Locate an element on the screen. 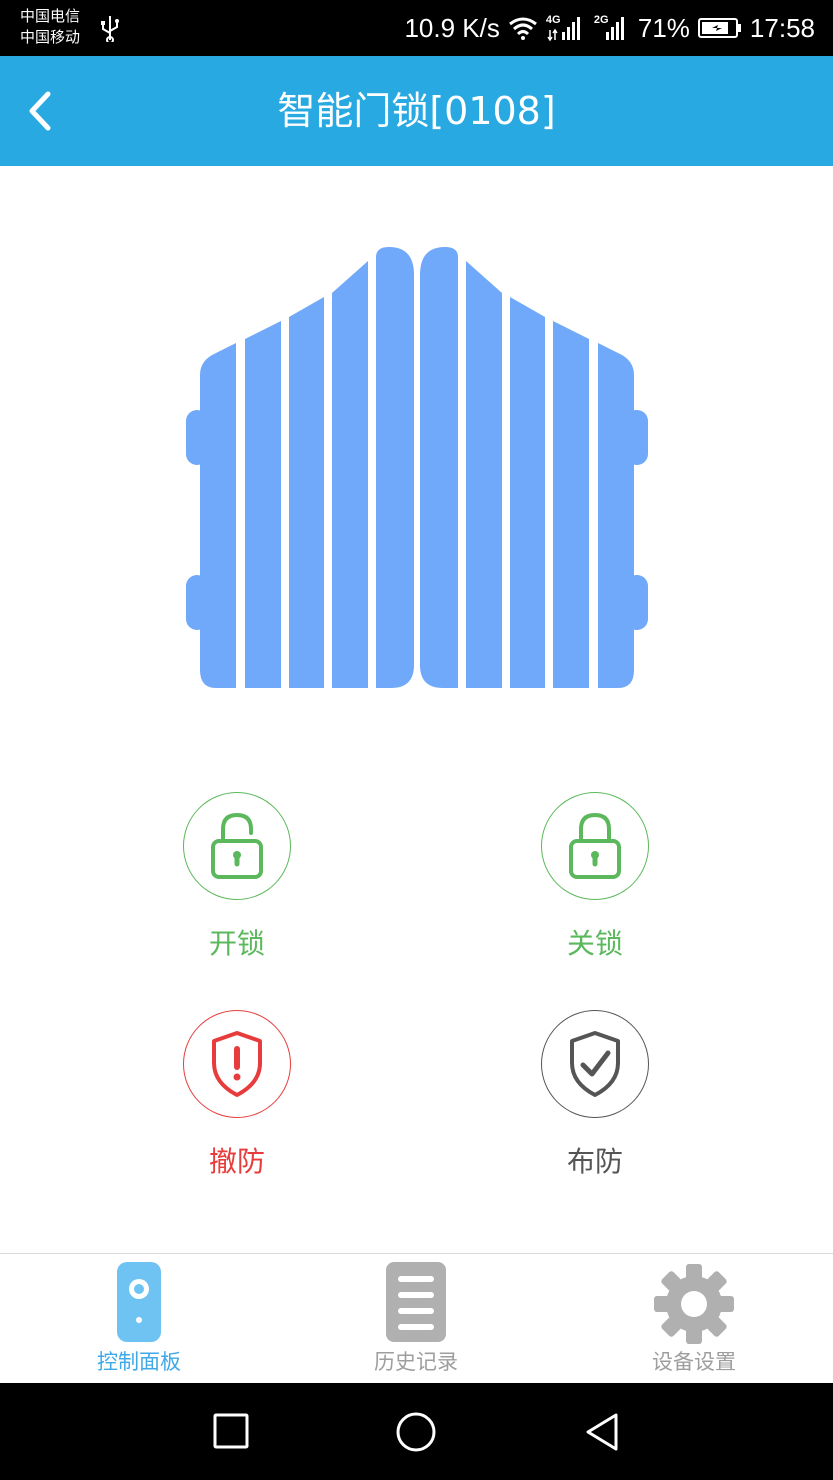  battery-percent: 71% is located at coordinates (663, 27).